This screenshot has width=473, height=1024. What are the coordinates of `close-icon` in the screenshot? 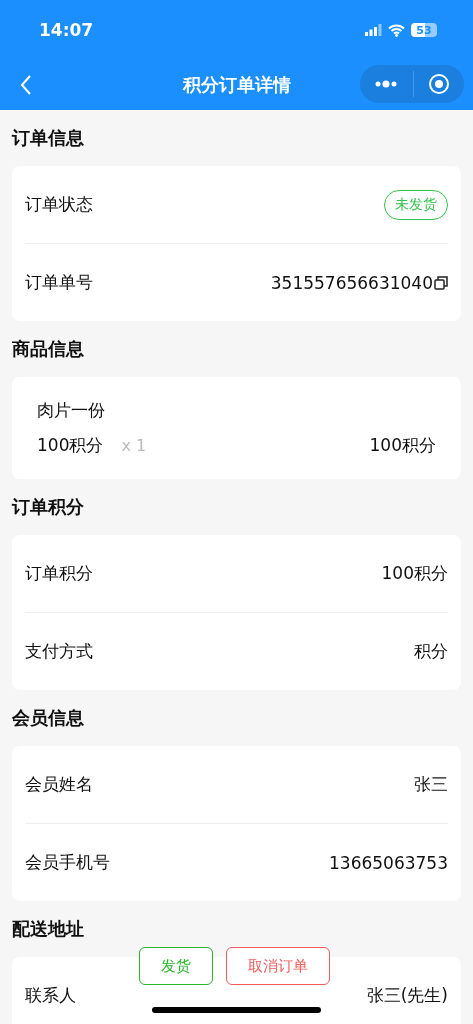 It's located at (438, 84).